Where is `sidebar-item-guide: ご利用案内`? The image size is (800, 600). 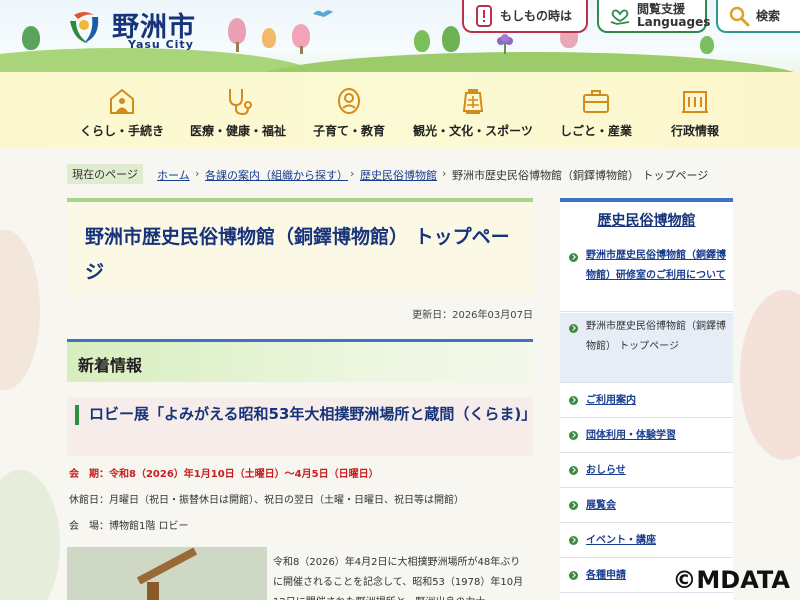 sidebar-item-guide: ご利用案内 is located at coordinates (646, 401).